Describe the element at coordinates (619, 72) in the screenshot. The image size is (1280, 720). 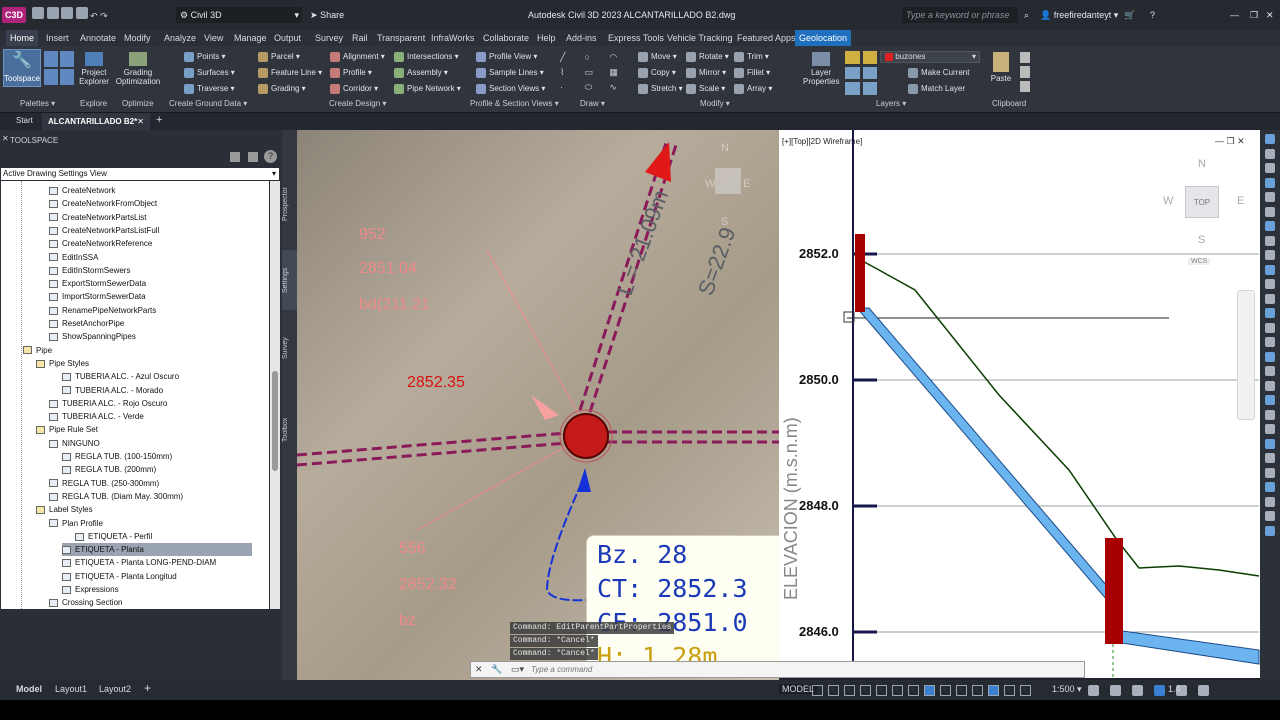
I see `hatch-icon: ▦` at that location.